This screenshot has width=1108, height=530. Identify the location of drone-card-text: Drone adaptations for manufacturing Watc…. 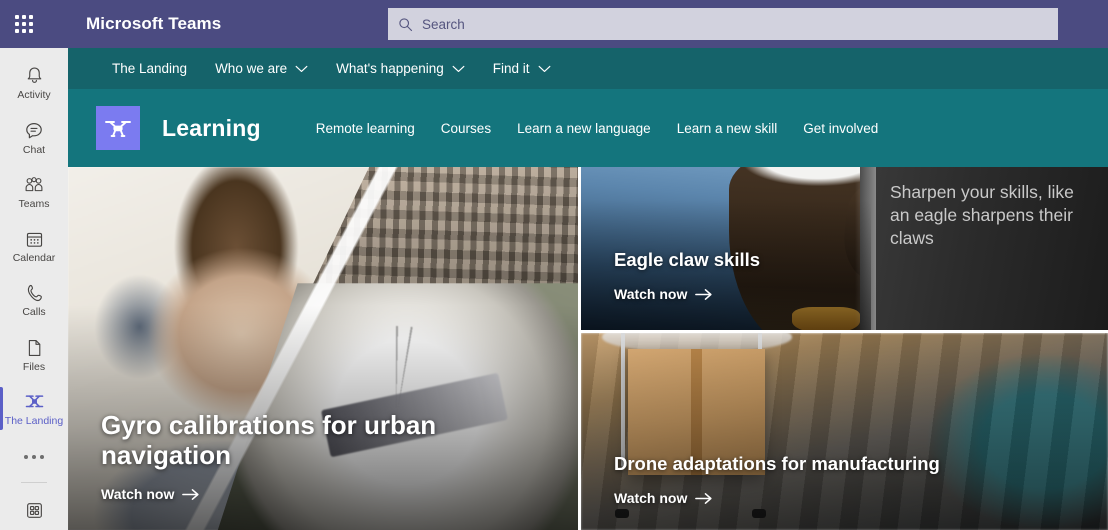
(849, 480).